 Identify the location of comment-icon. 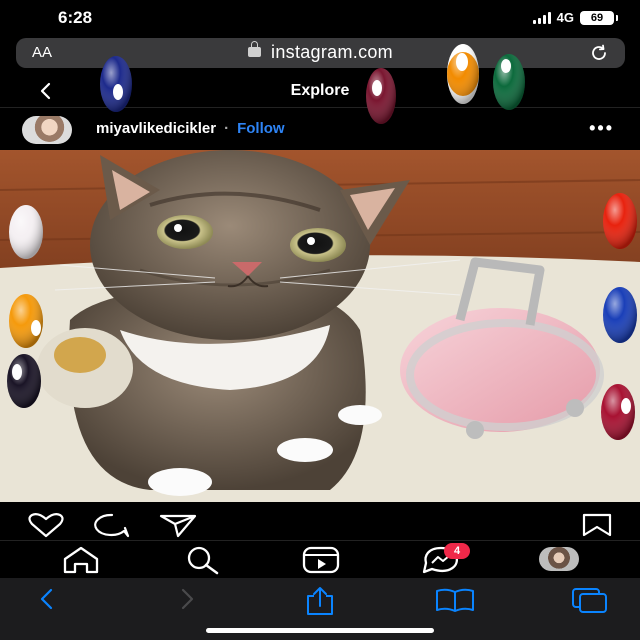
(112, 525).